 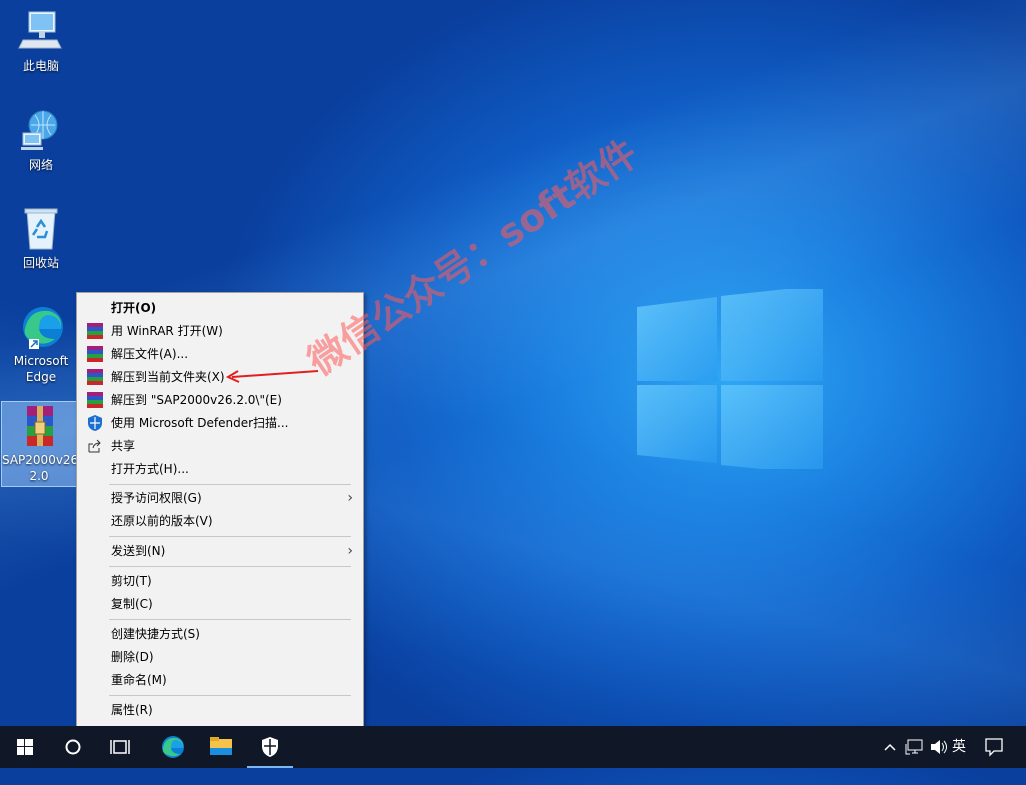 What do you see at coordinates (95, 446) in the screenshot?
I see `share-icon` at bounding box center [95, 446].